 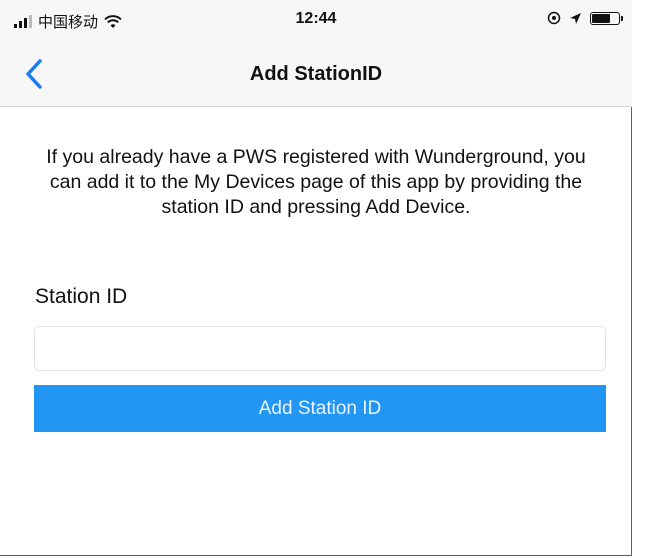 I want to click on nav-bar: Add StationID, so click(x=316, y=74).